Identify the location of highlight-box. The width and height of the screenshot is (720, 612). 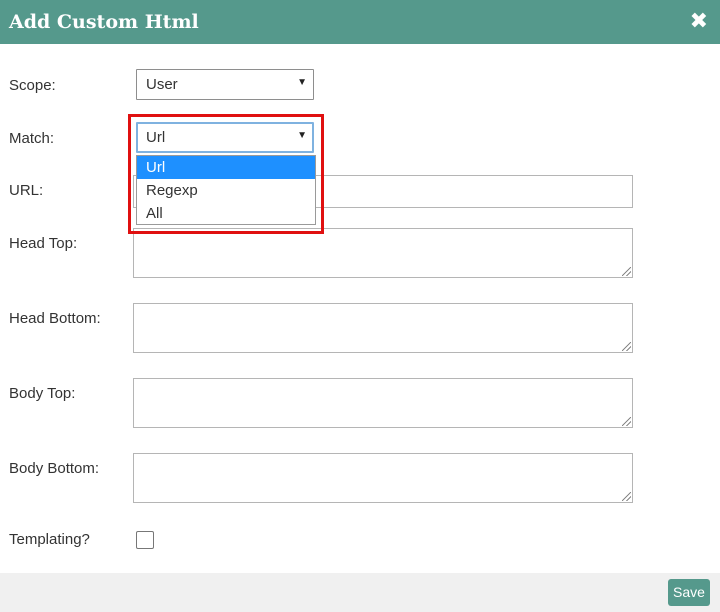
(226, 174).